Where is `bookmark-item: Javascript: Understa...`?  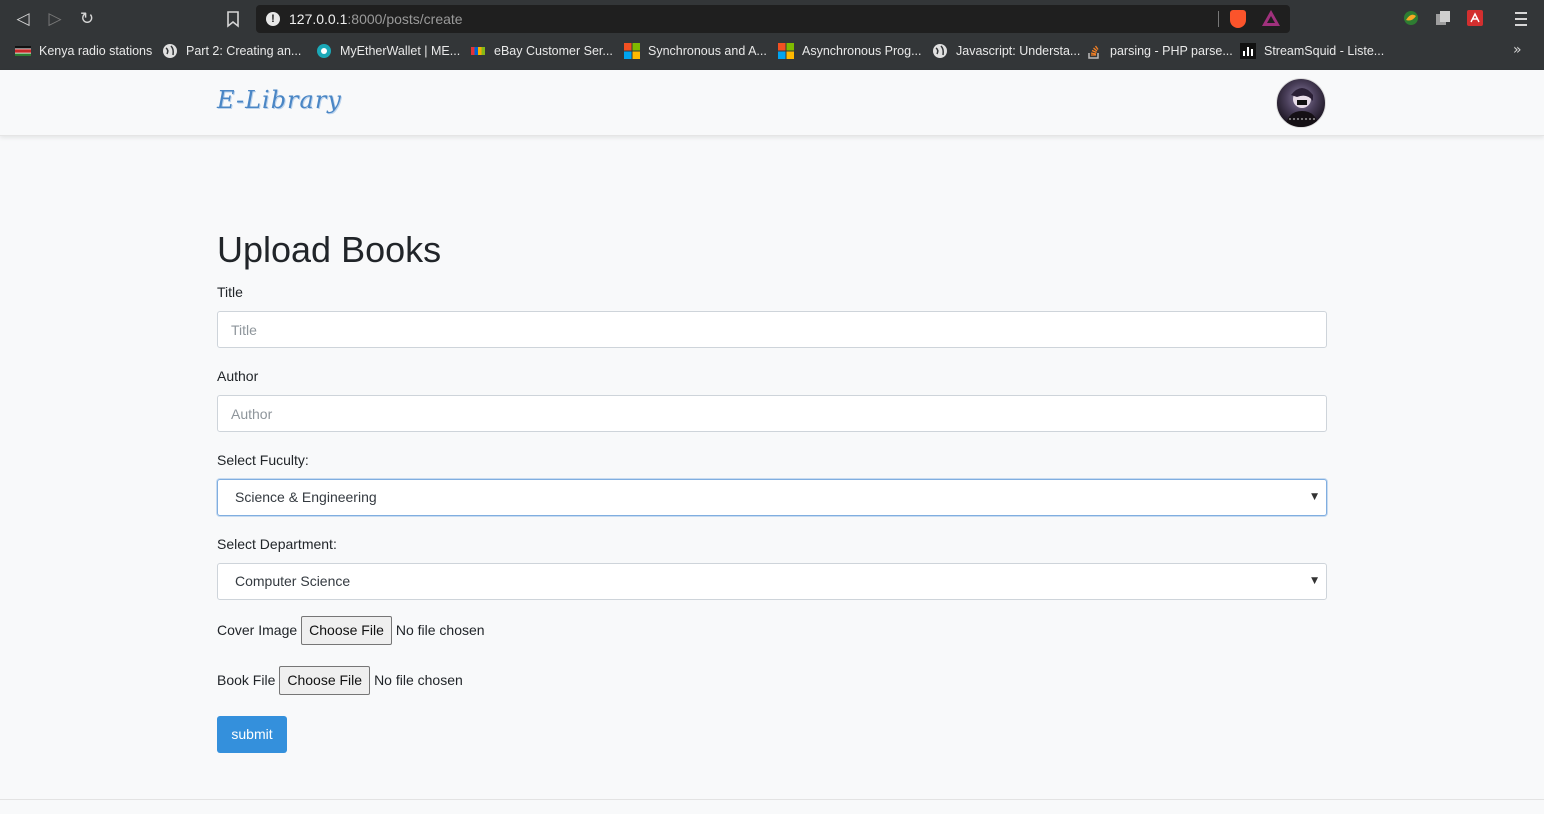
bookmark-item: Javascript: Understa... is located at coordinates (1006, 51).